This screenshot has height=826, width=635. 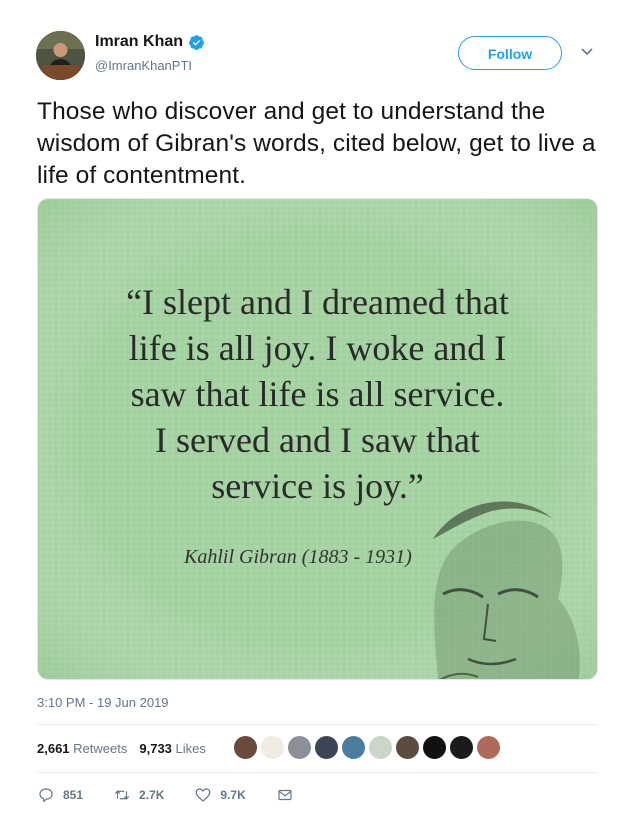 I want to click on likes-label: Likes, so click(x=190, y=748).